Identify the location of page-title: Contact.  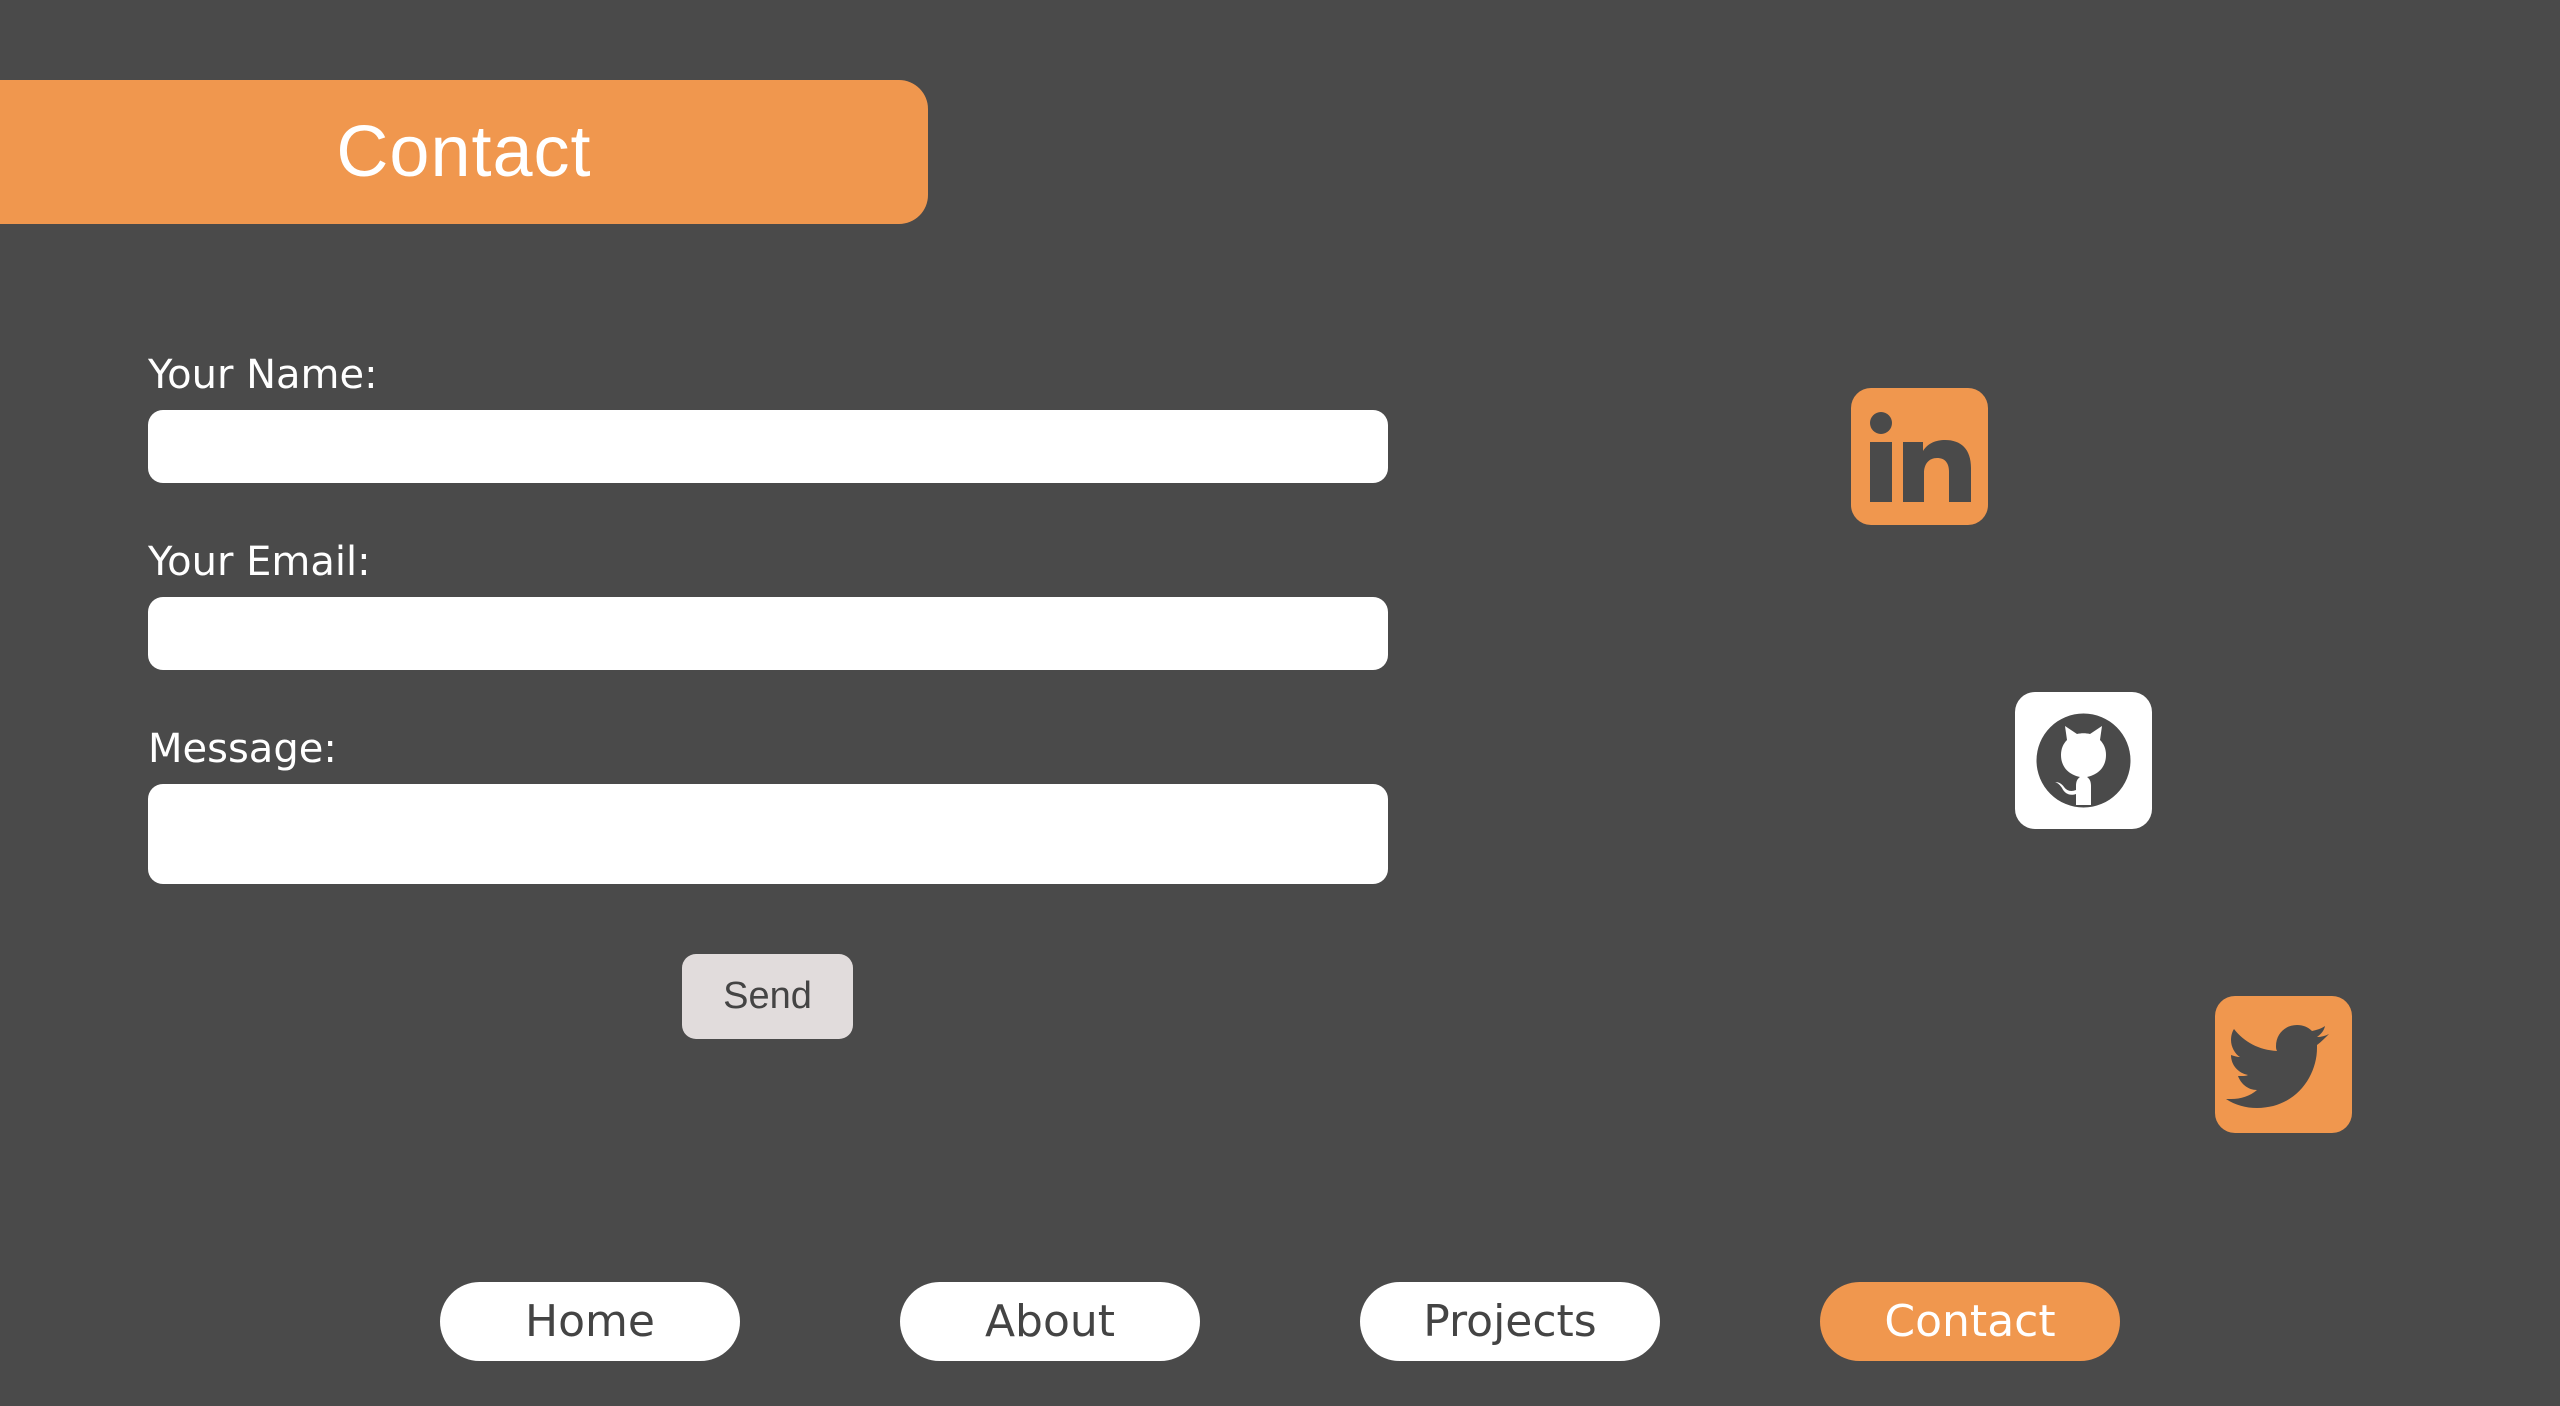
(464, 152).